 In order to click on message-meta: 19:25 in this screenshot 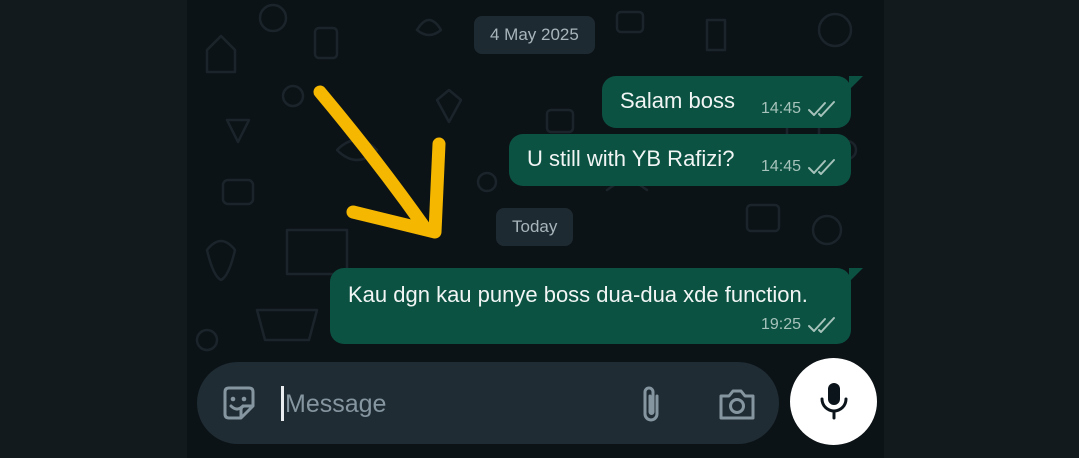, I will do `click(799, 325)`.